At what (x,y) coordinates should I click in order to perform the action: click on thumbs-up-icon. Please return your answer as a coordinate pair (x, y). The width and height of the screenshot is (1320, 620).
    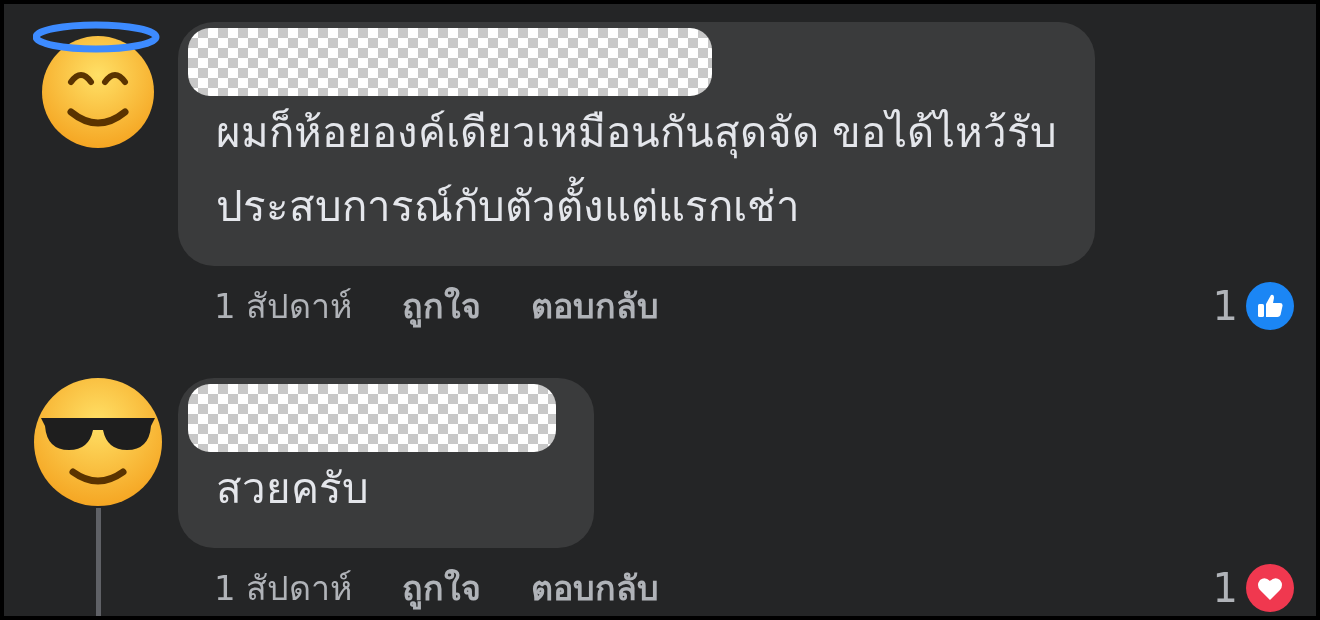
    Looking at the image, I should click on (1270, 306).